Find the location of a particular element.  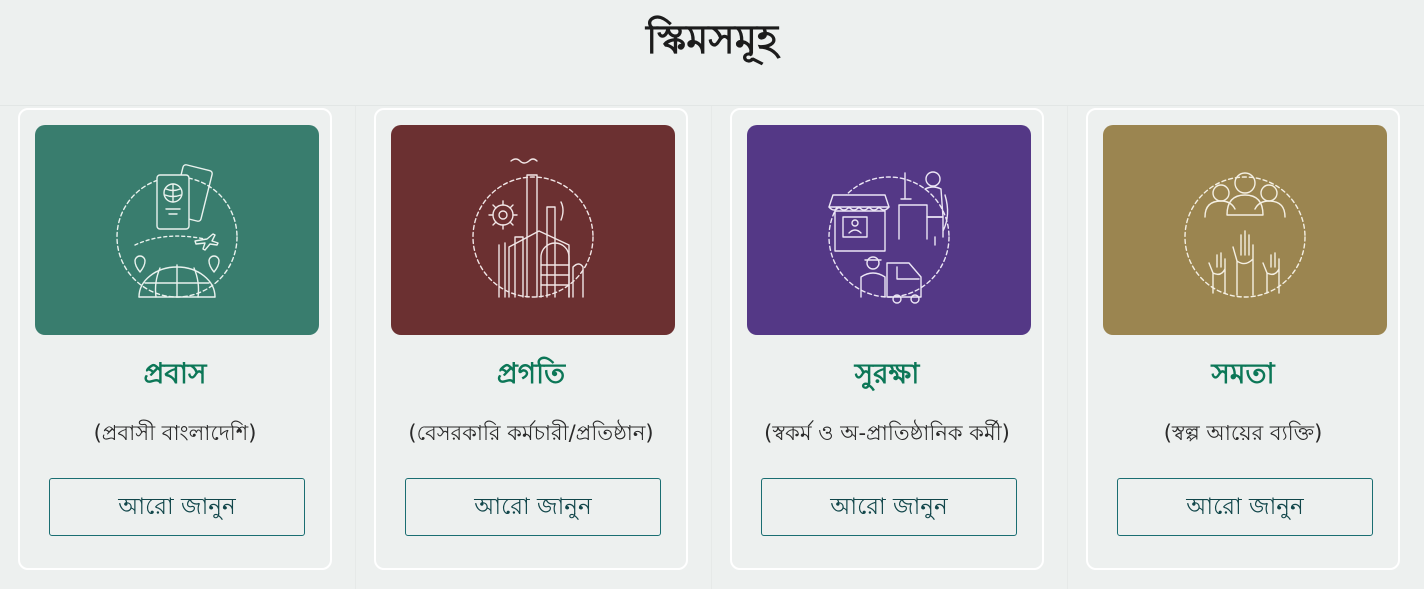

factory-gear-icon is located at coordinates (533, 228).